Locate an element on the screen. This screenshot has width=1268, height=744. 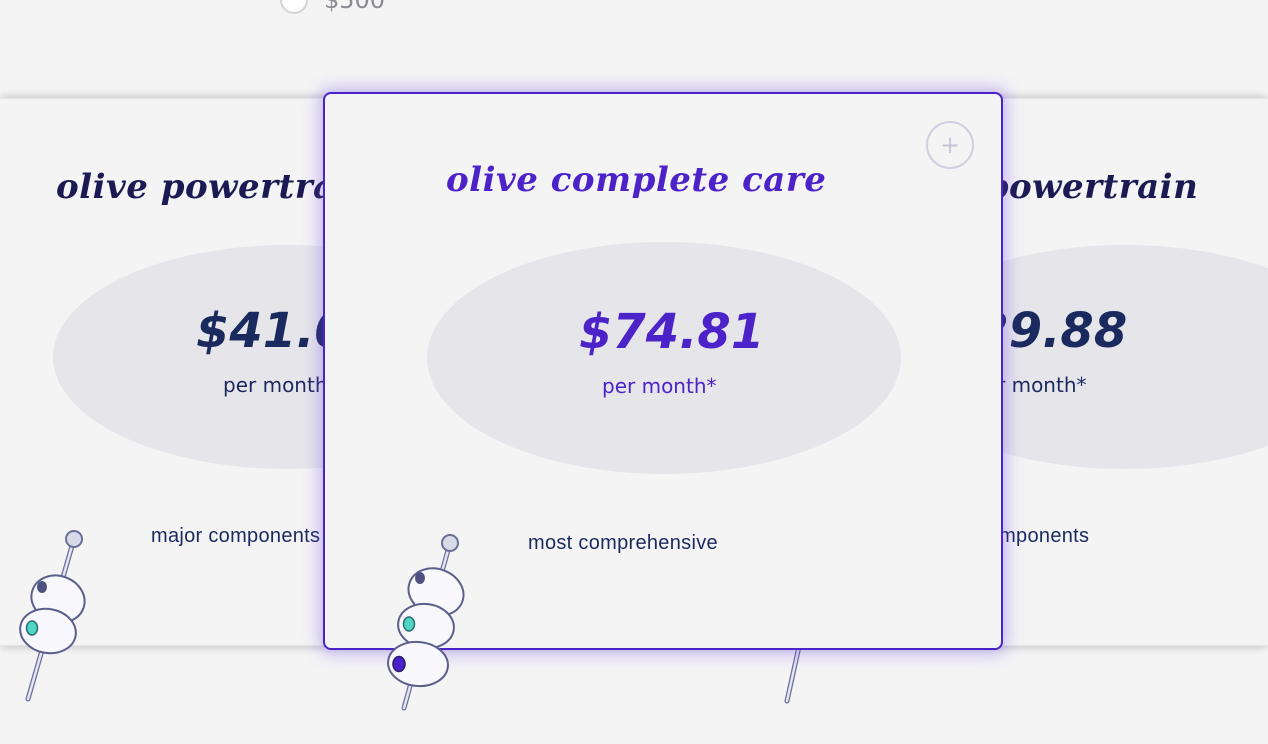
add-plan-button: + is located at coordinates (950, 145).